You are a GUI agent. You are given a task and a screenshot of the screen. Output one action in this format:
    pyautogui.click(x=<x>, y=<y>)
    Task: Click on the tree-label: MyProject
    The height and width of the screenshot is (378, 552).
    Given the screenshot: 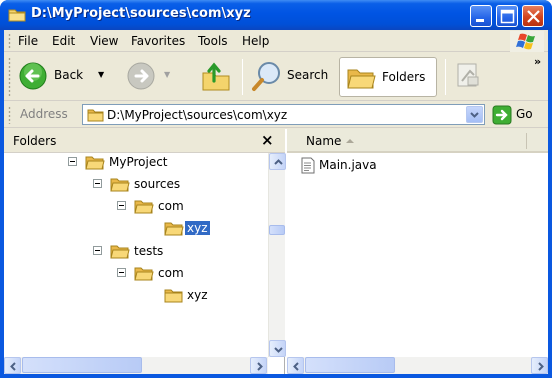 What is the action you would take?
    pyautogui.click(x=138, y=162)
    